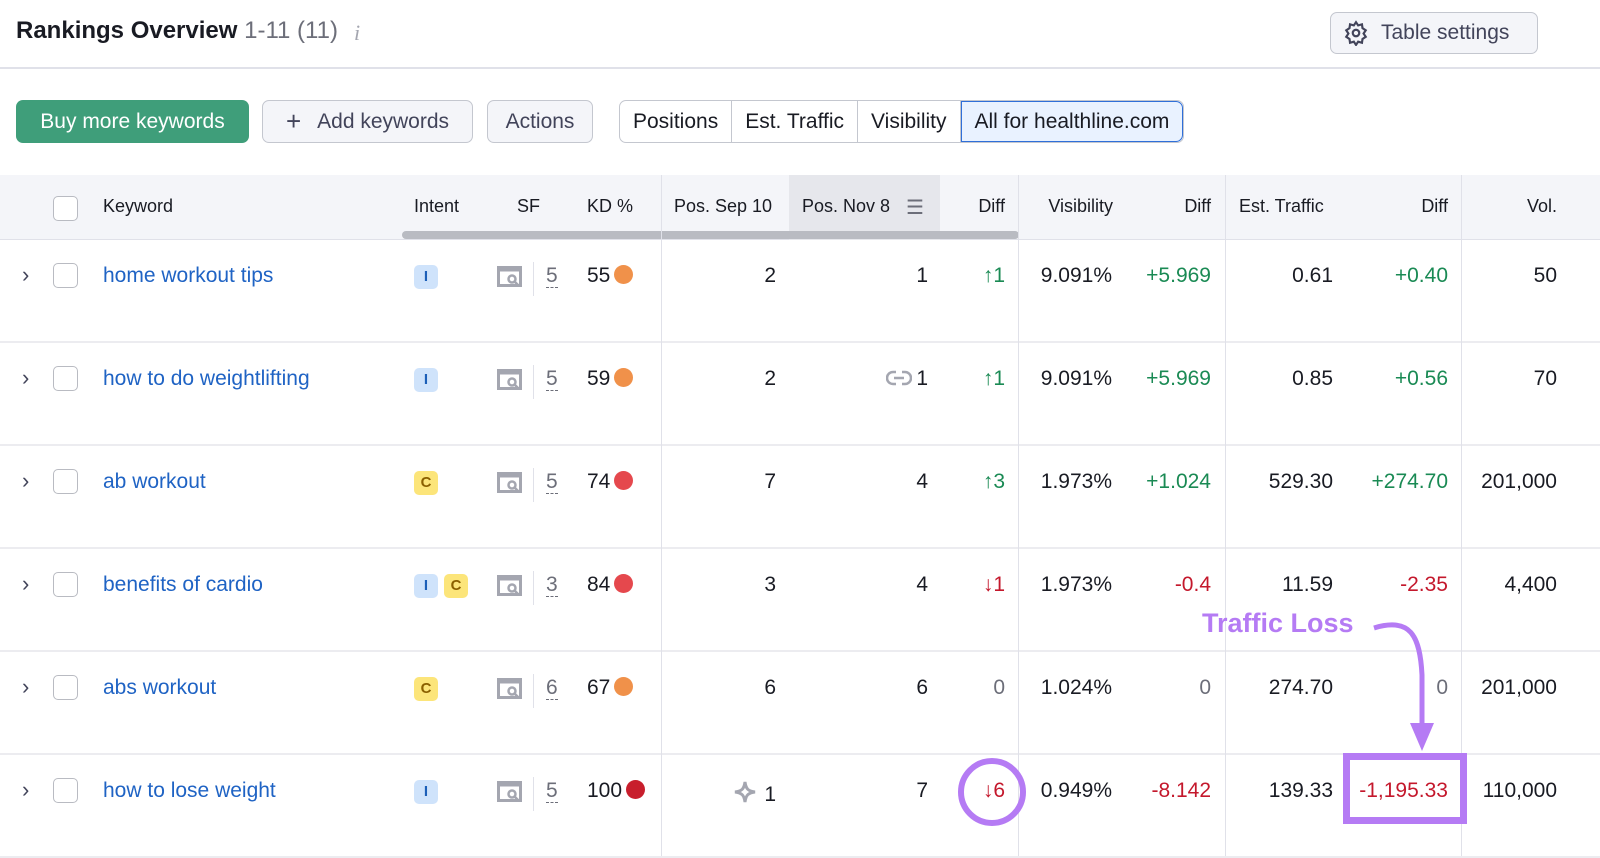 This screenshot has width=1600, height=858. What do you see at coordinates (188, 276) in the screenshot?
I see `keyword-link: home workout tips` at bounding box center [188, 276].